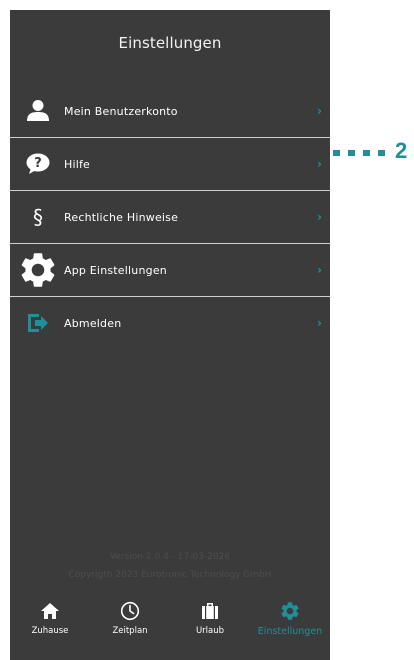  I want to click on home-icon, so click(50, 611).